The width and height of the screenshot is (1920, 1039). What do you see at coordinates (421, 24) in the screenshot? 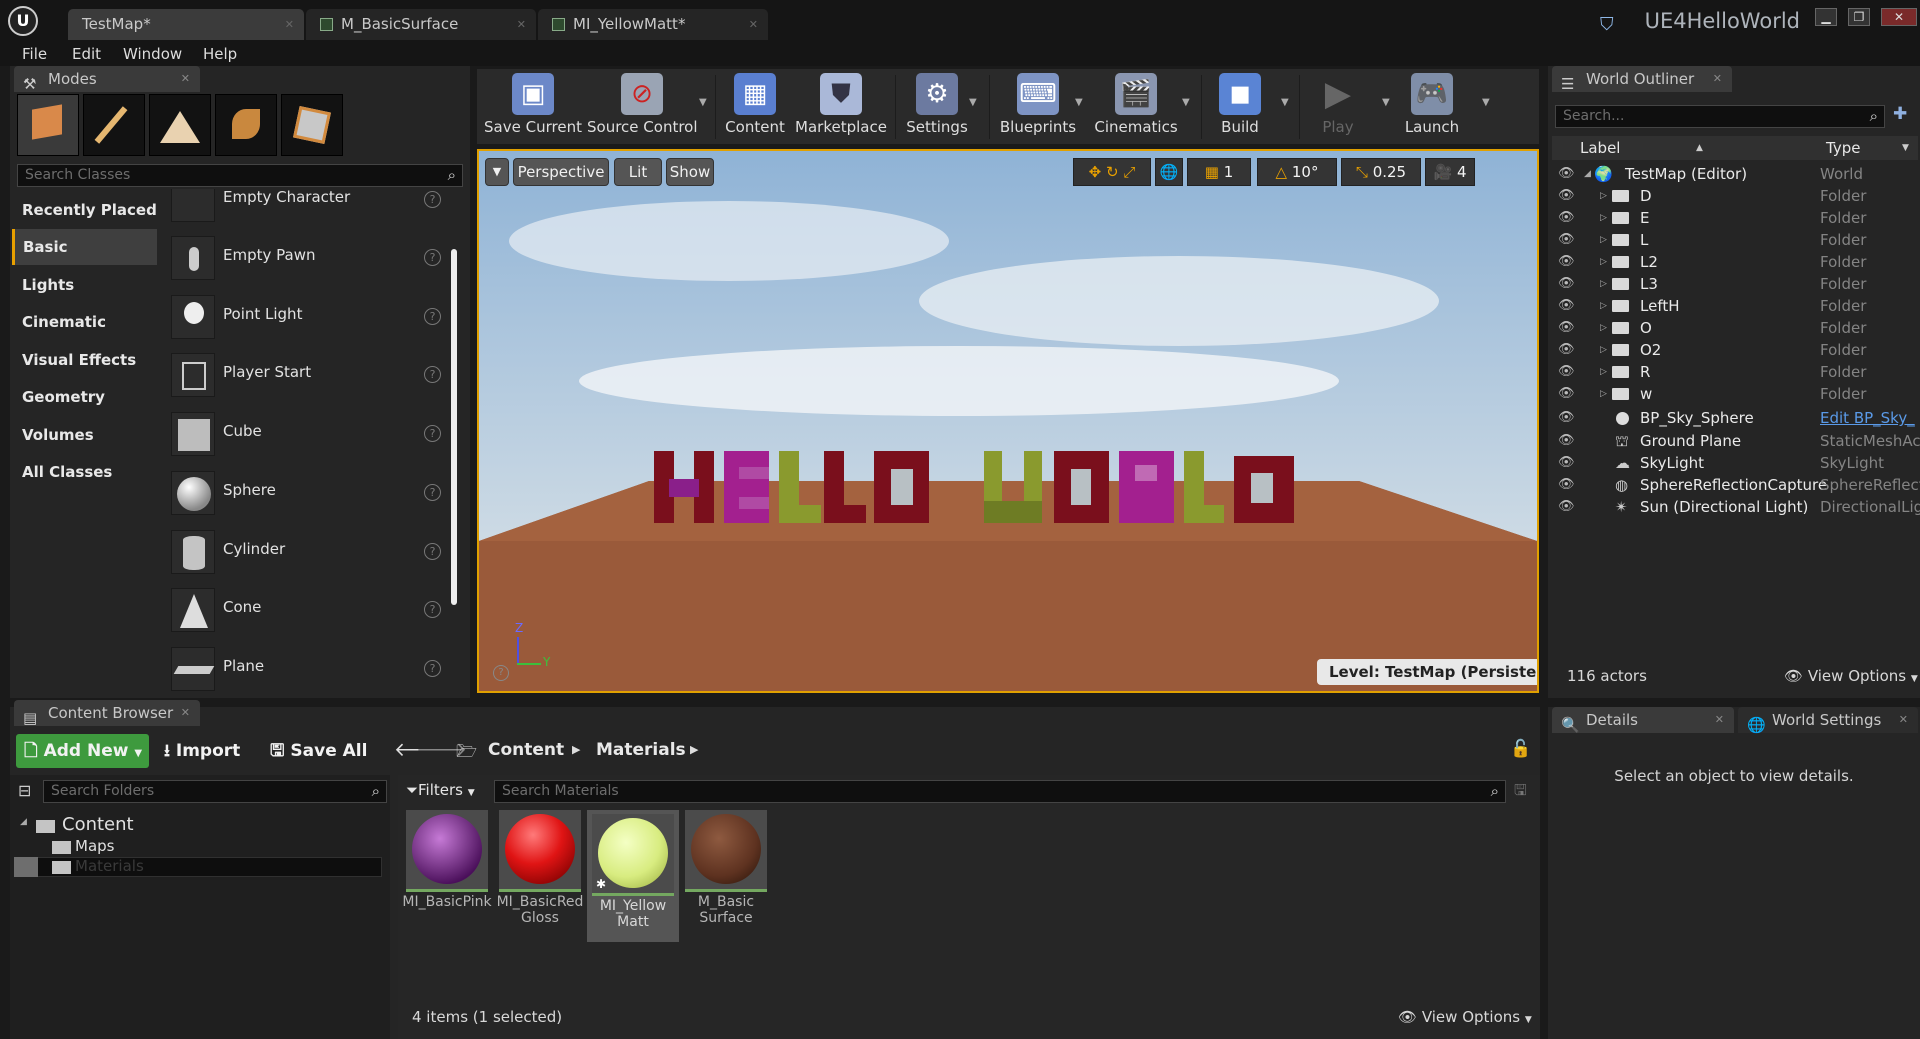
I see `tab-m-basicsurface: M_BasicSurface ✕` at bounding box center [421, 24].